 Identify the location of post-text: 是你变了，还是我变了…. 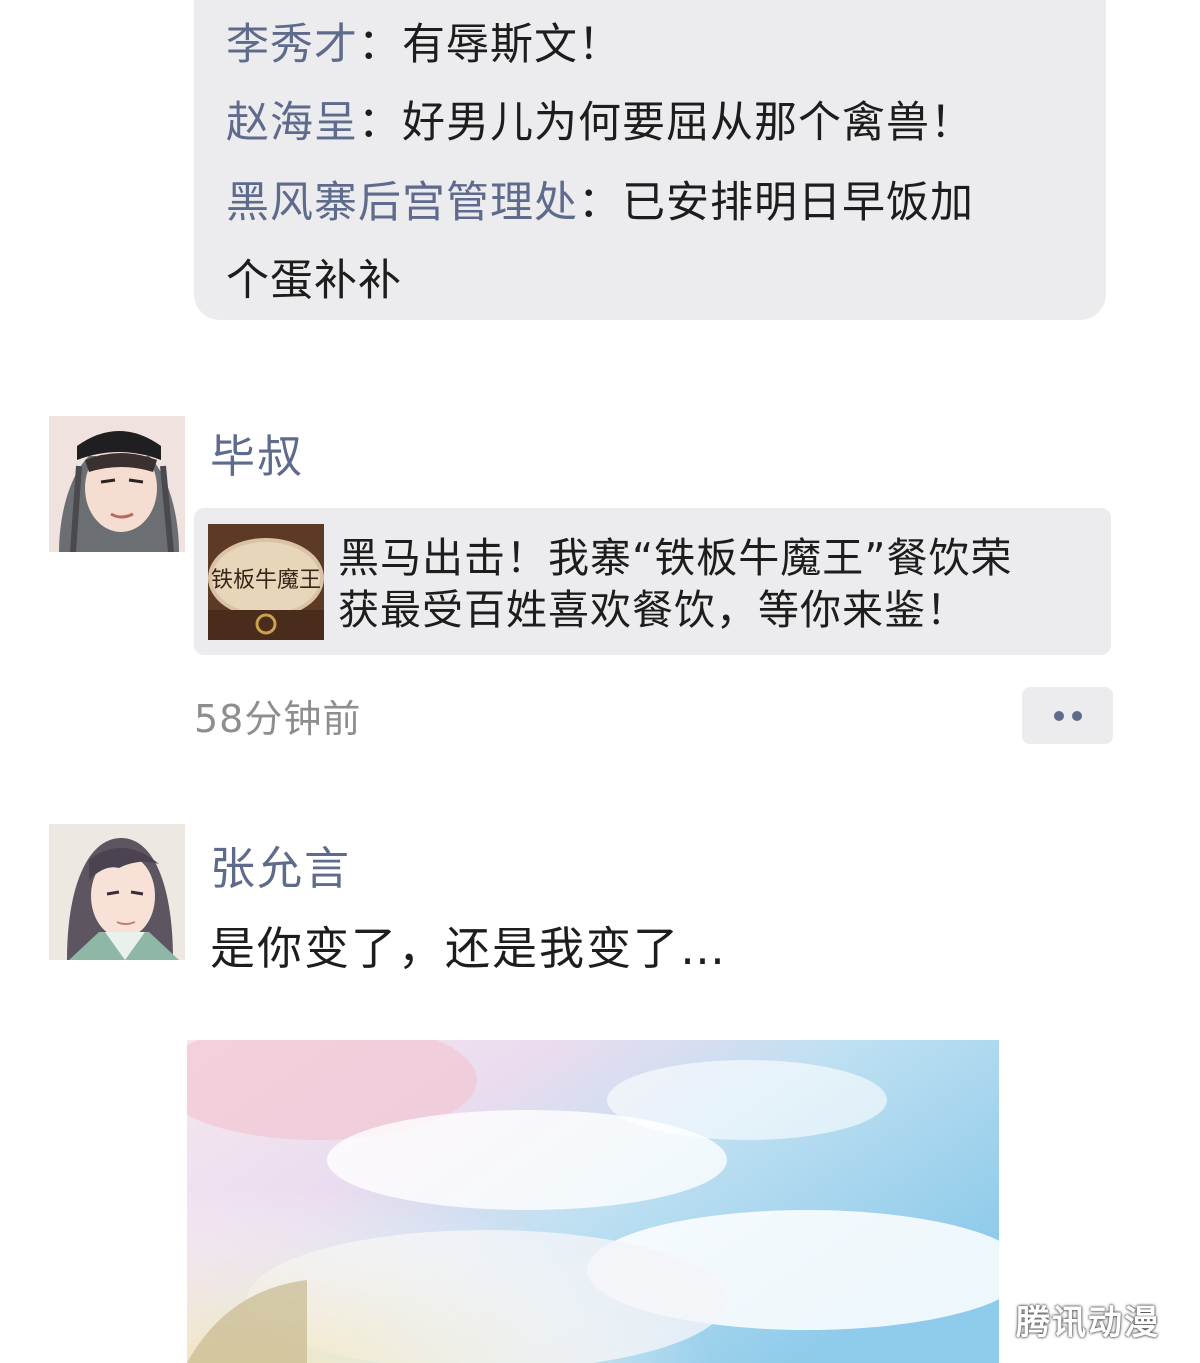
(469, 948).